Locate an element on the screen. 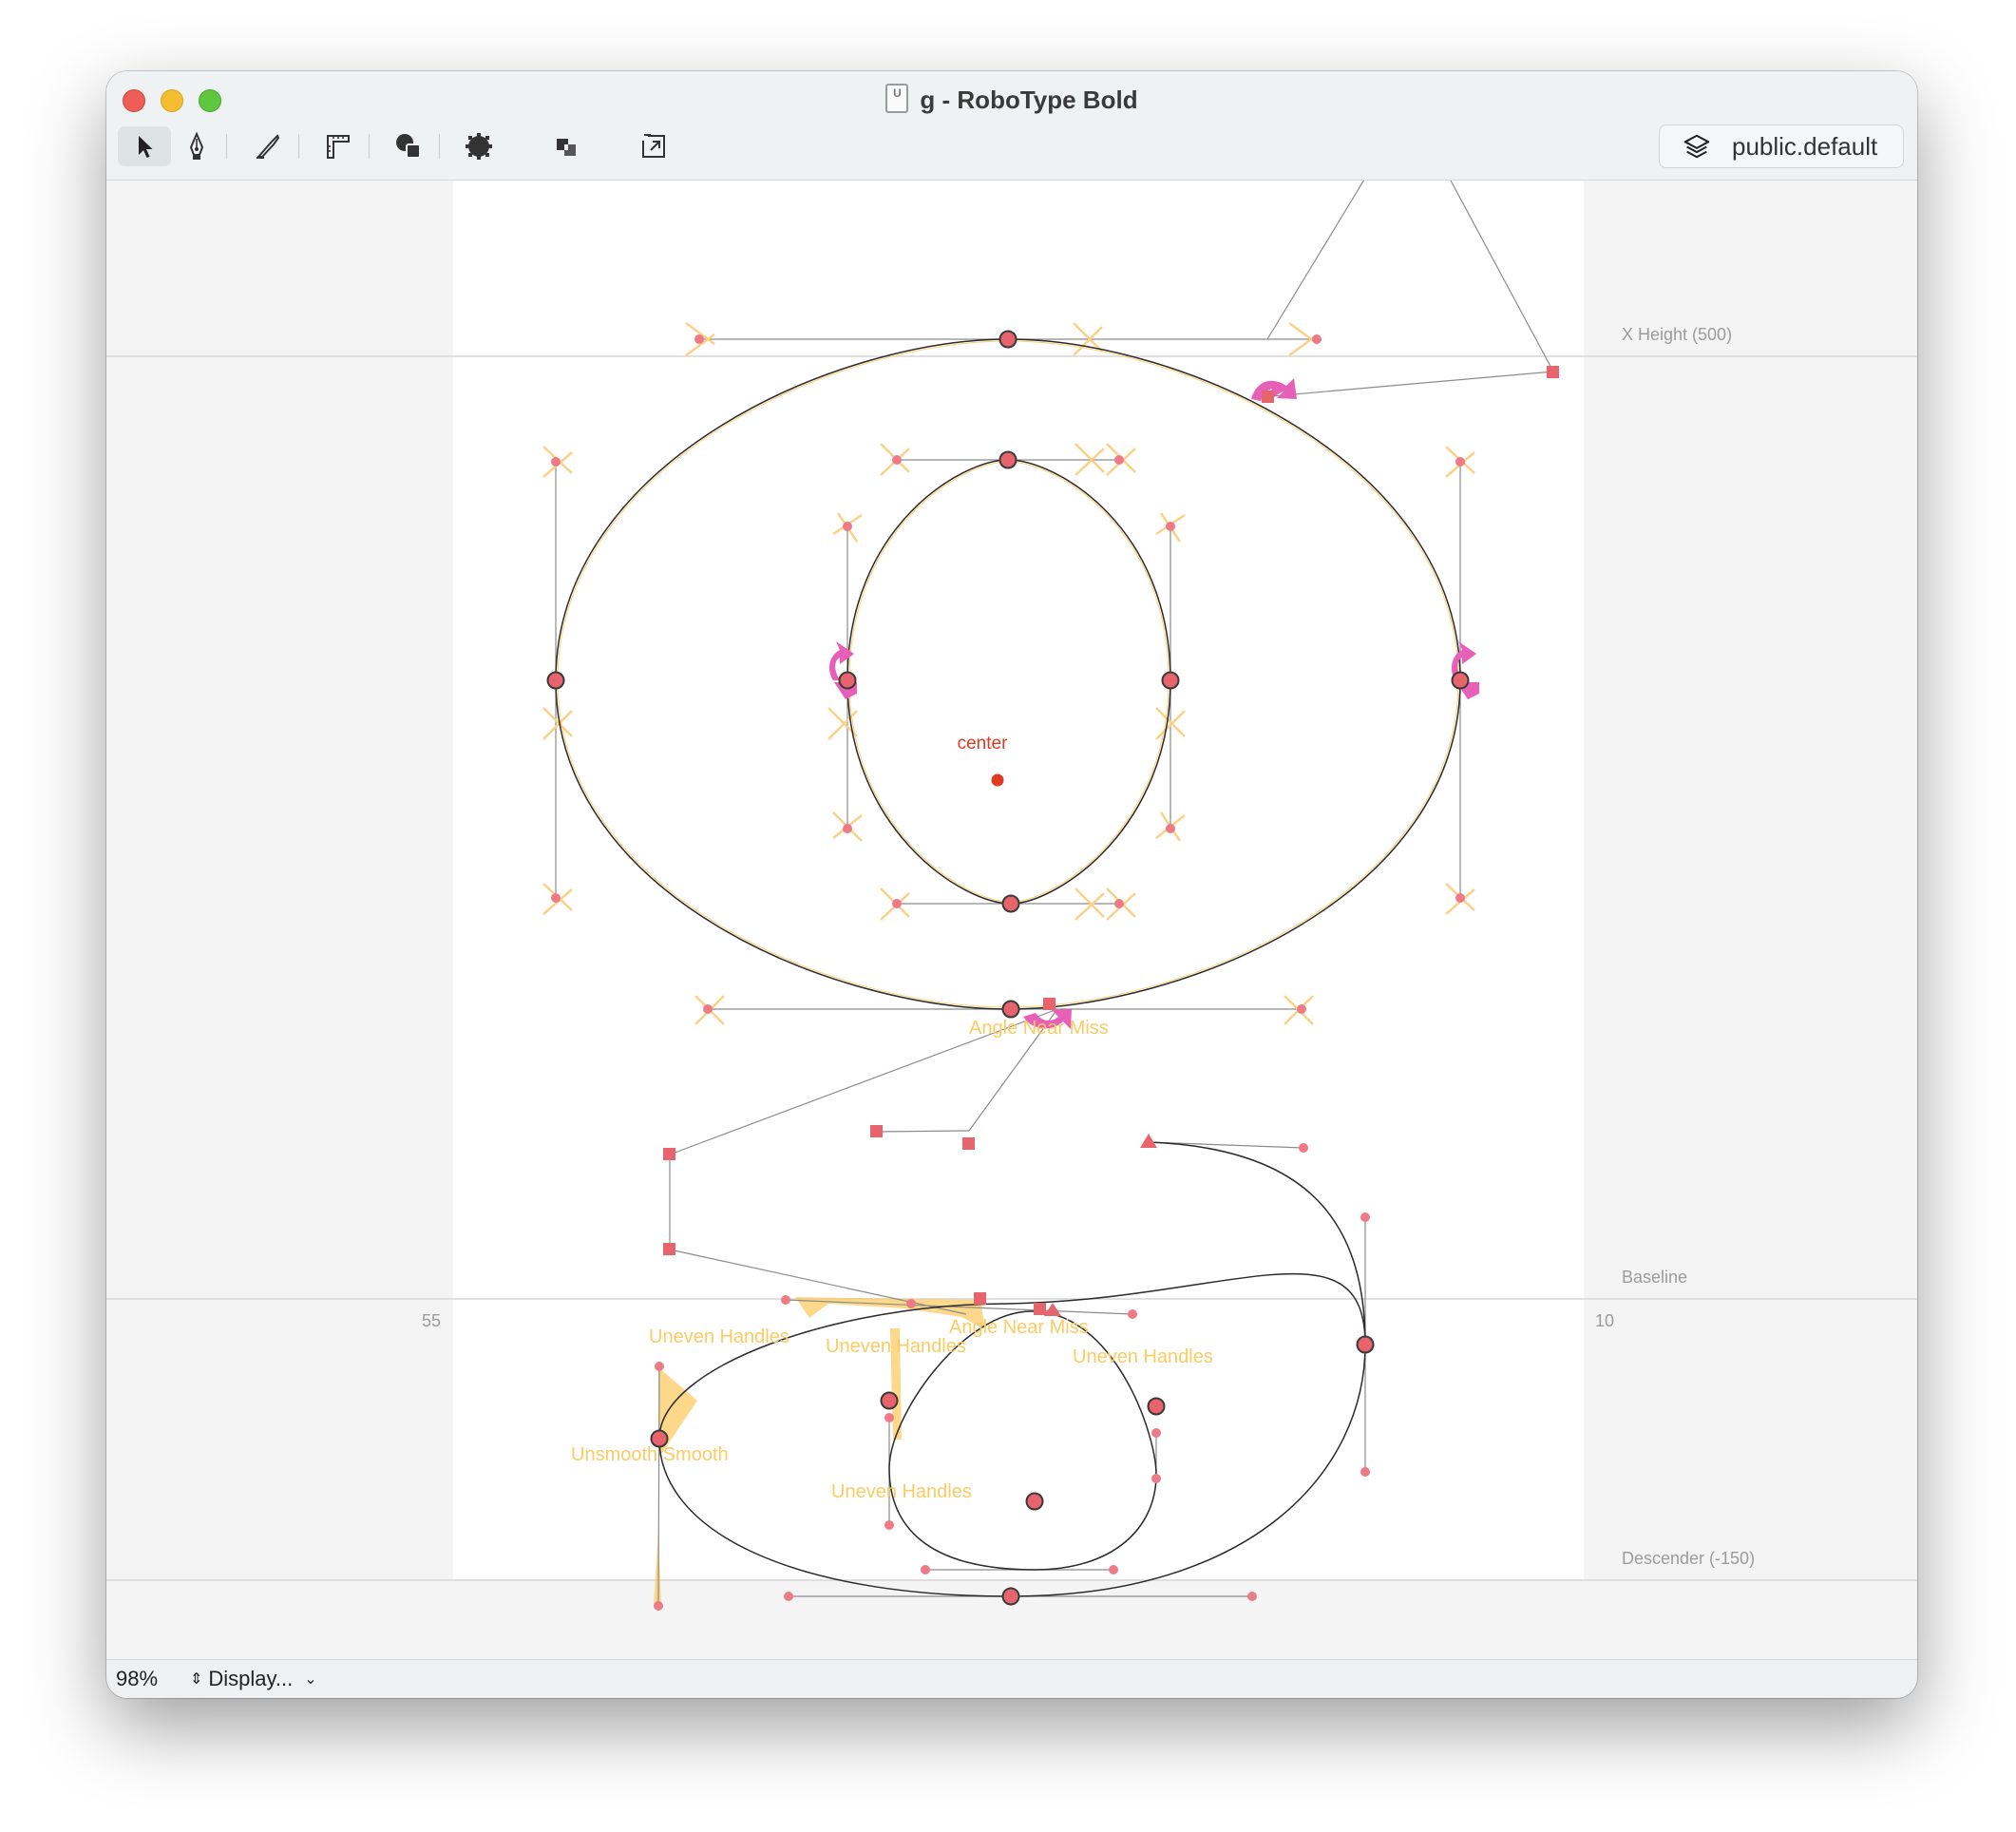  anchor-label: center is located at coordinates (983, 744).